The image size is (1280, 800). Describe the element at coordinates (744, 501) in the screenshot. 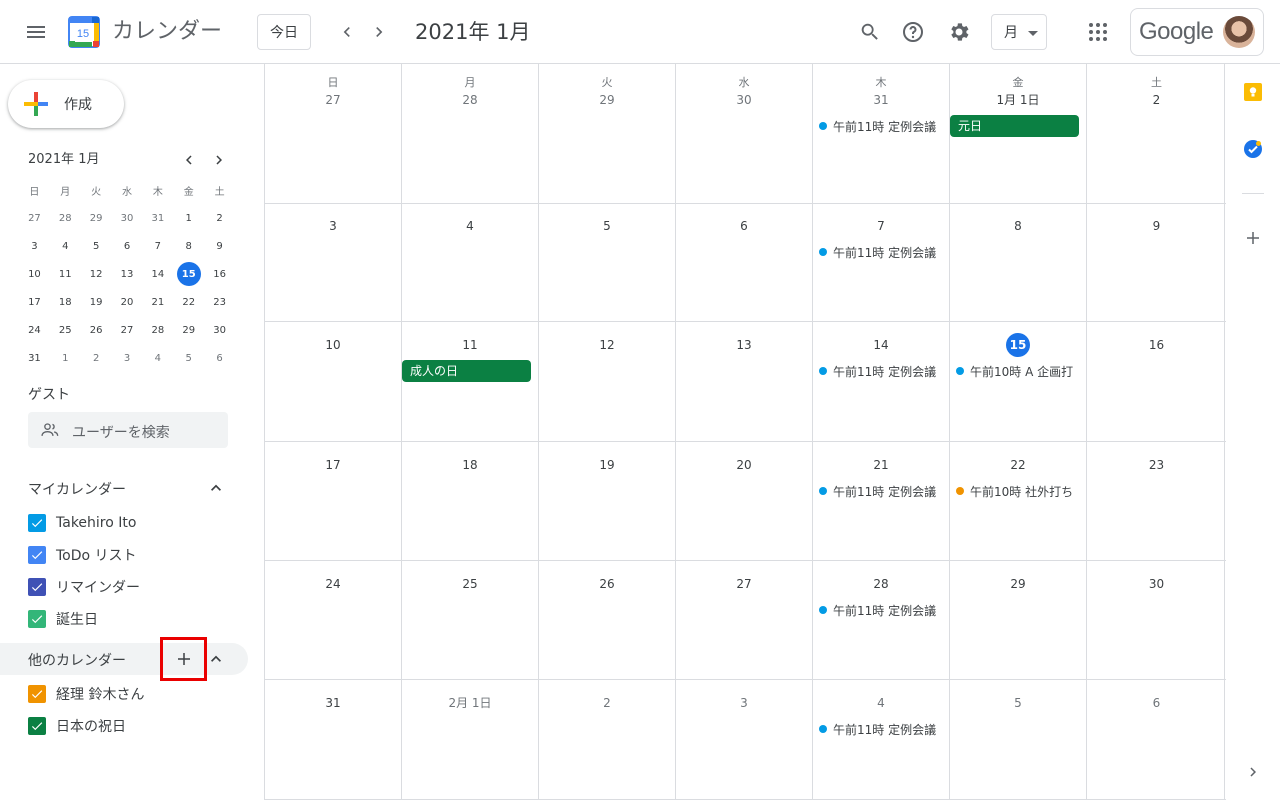

I see `day-cell: 20` at that location.